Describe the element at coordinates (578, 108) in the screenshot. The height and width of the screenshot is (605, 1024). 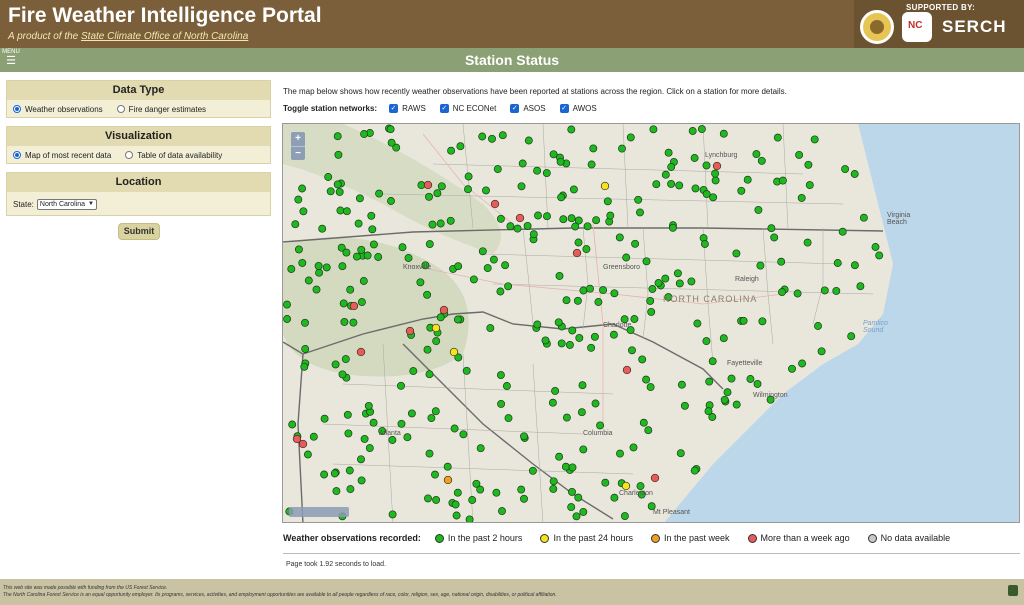
I see `awos-checkbox: ✓ AWOS` at that location.